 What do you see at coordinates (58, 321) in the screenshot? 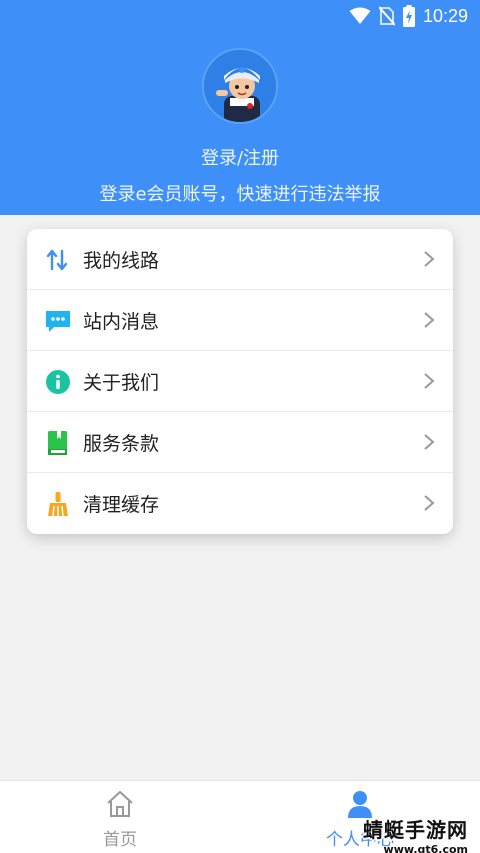
I see `message-icon` at bounding box center [58, 321].